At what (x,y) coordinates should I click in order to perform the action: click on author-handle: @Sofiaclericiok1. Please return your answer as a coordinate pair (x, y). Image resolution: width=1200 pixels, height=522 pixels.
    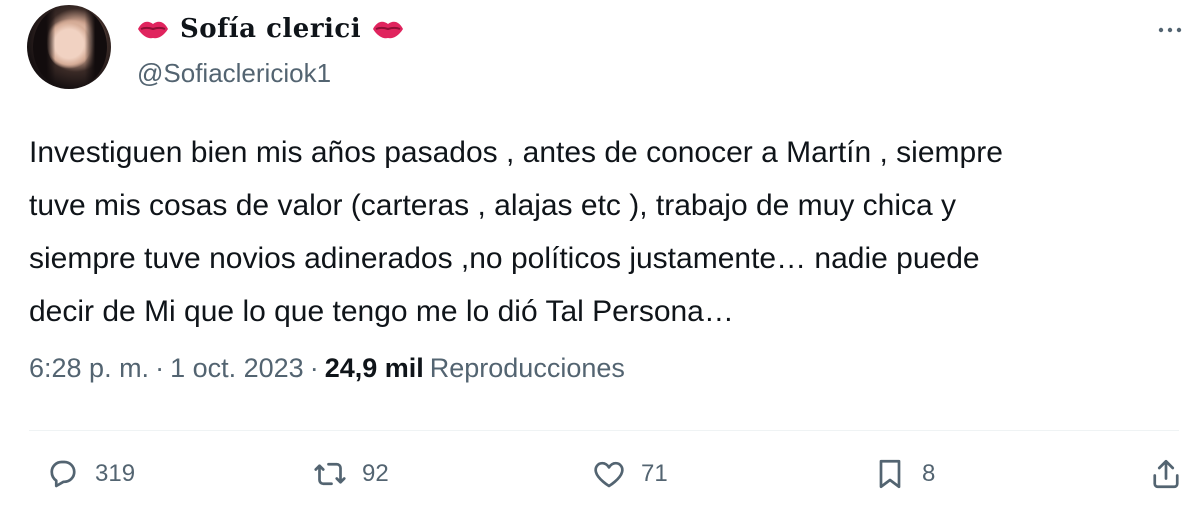
    Looking at the image, I should click on (234, 73).